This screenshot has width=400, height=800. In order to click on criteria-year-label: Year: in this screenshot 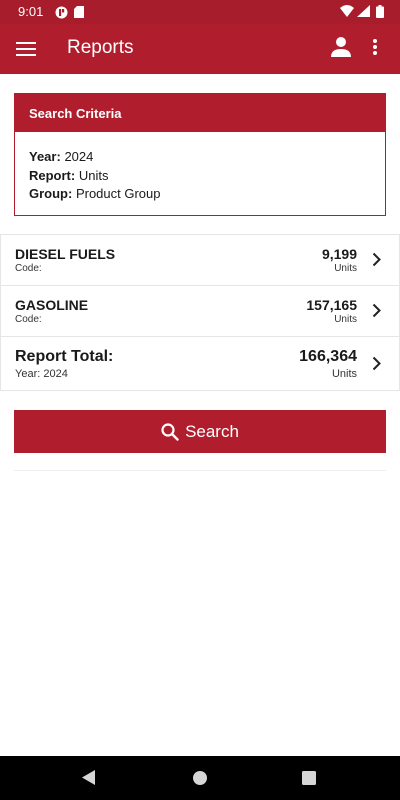, I will do `click(45, 156)`.